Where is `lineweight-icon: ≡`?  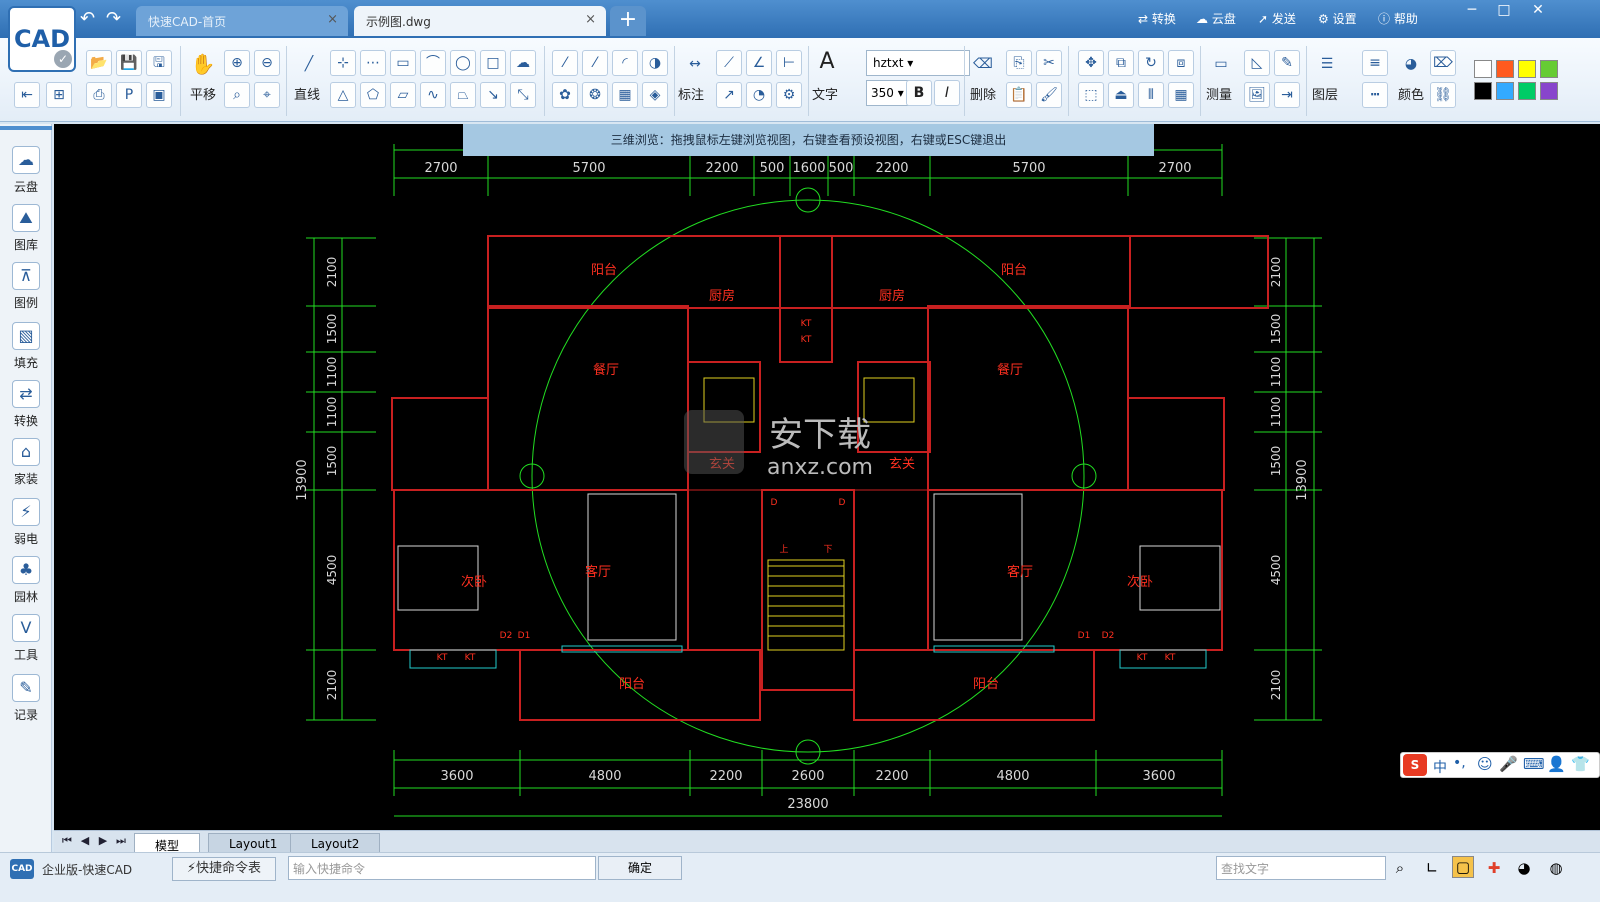 lineweight-icon: ≡ is located at coordinates (1375, 63).